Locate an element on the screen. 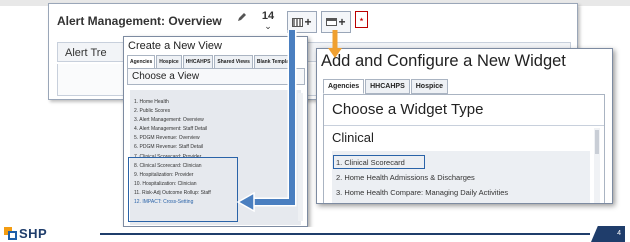  view-item: 4. Alert Management: Staff Detail is located at coordinates (215, 129).